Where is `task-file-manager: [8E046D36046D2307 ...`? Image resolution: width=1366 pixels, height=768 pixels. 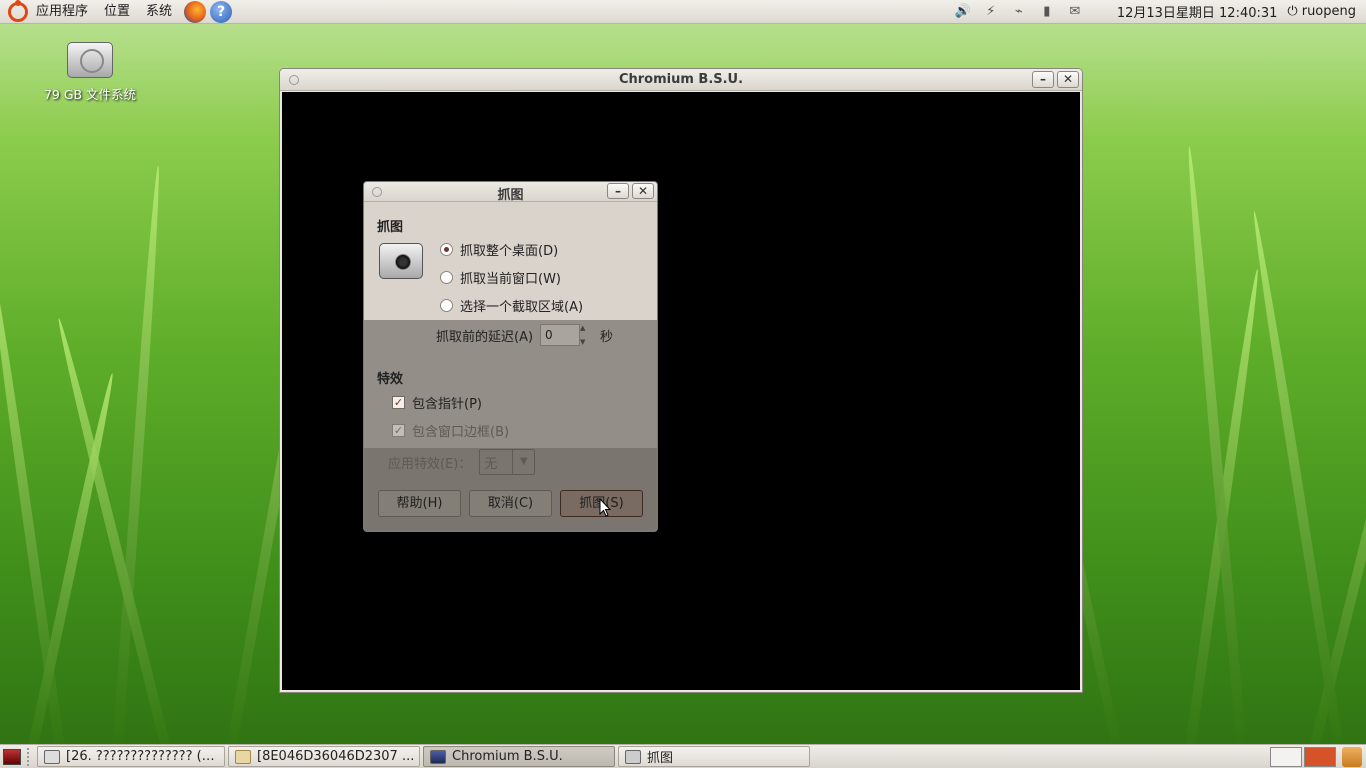 task-file-manager: [8E046D36046D2307 ... is located at coordinates (324, 756).